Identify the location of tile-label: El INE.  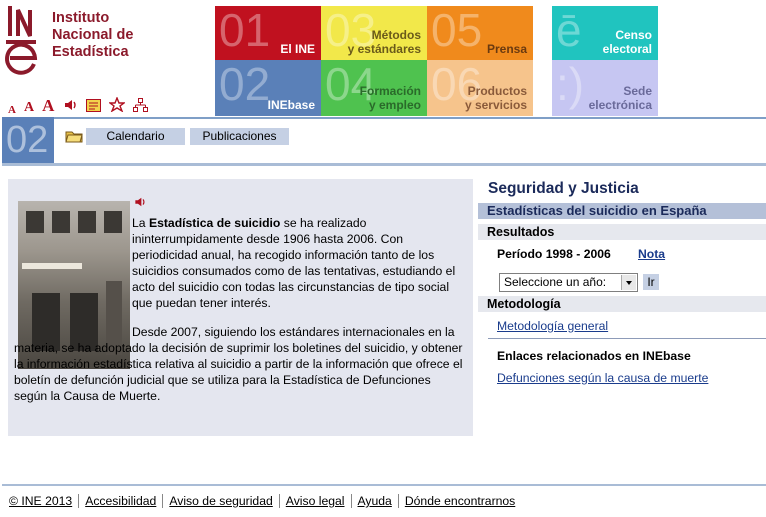
(297, 49).